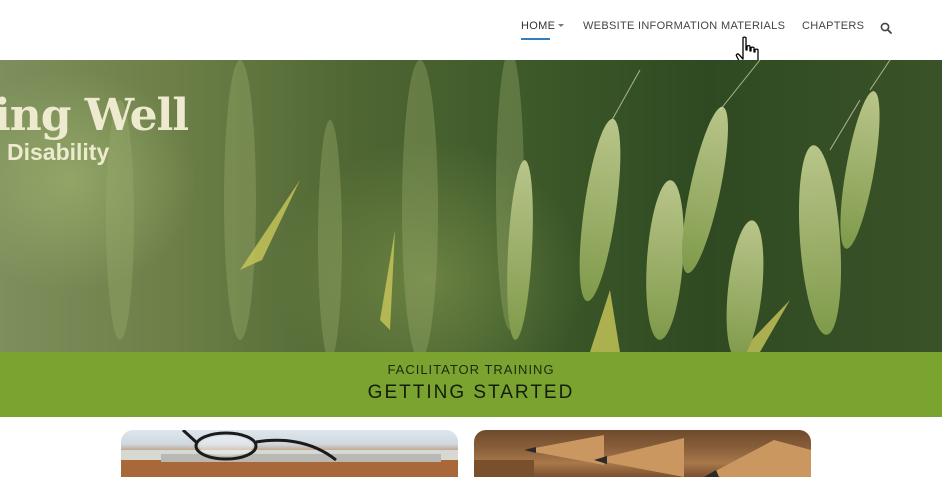 The image size is (942, 477). I want to click on banner-kicker: FACILITATOR TRAINING, so click(471, 369).